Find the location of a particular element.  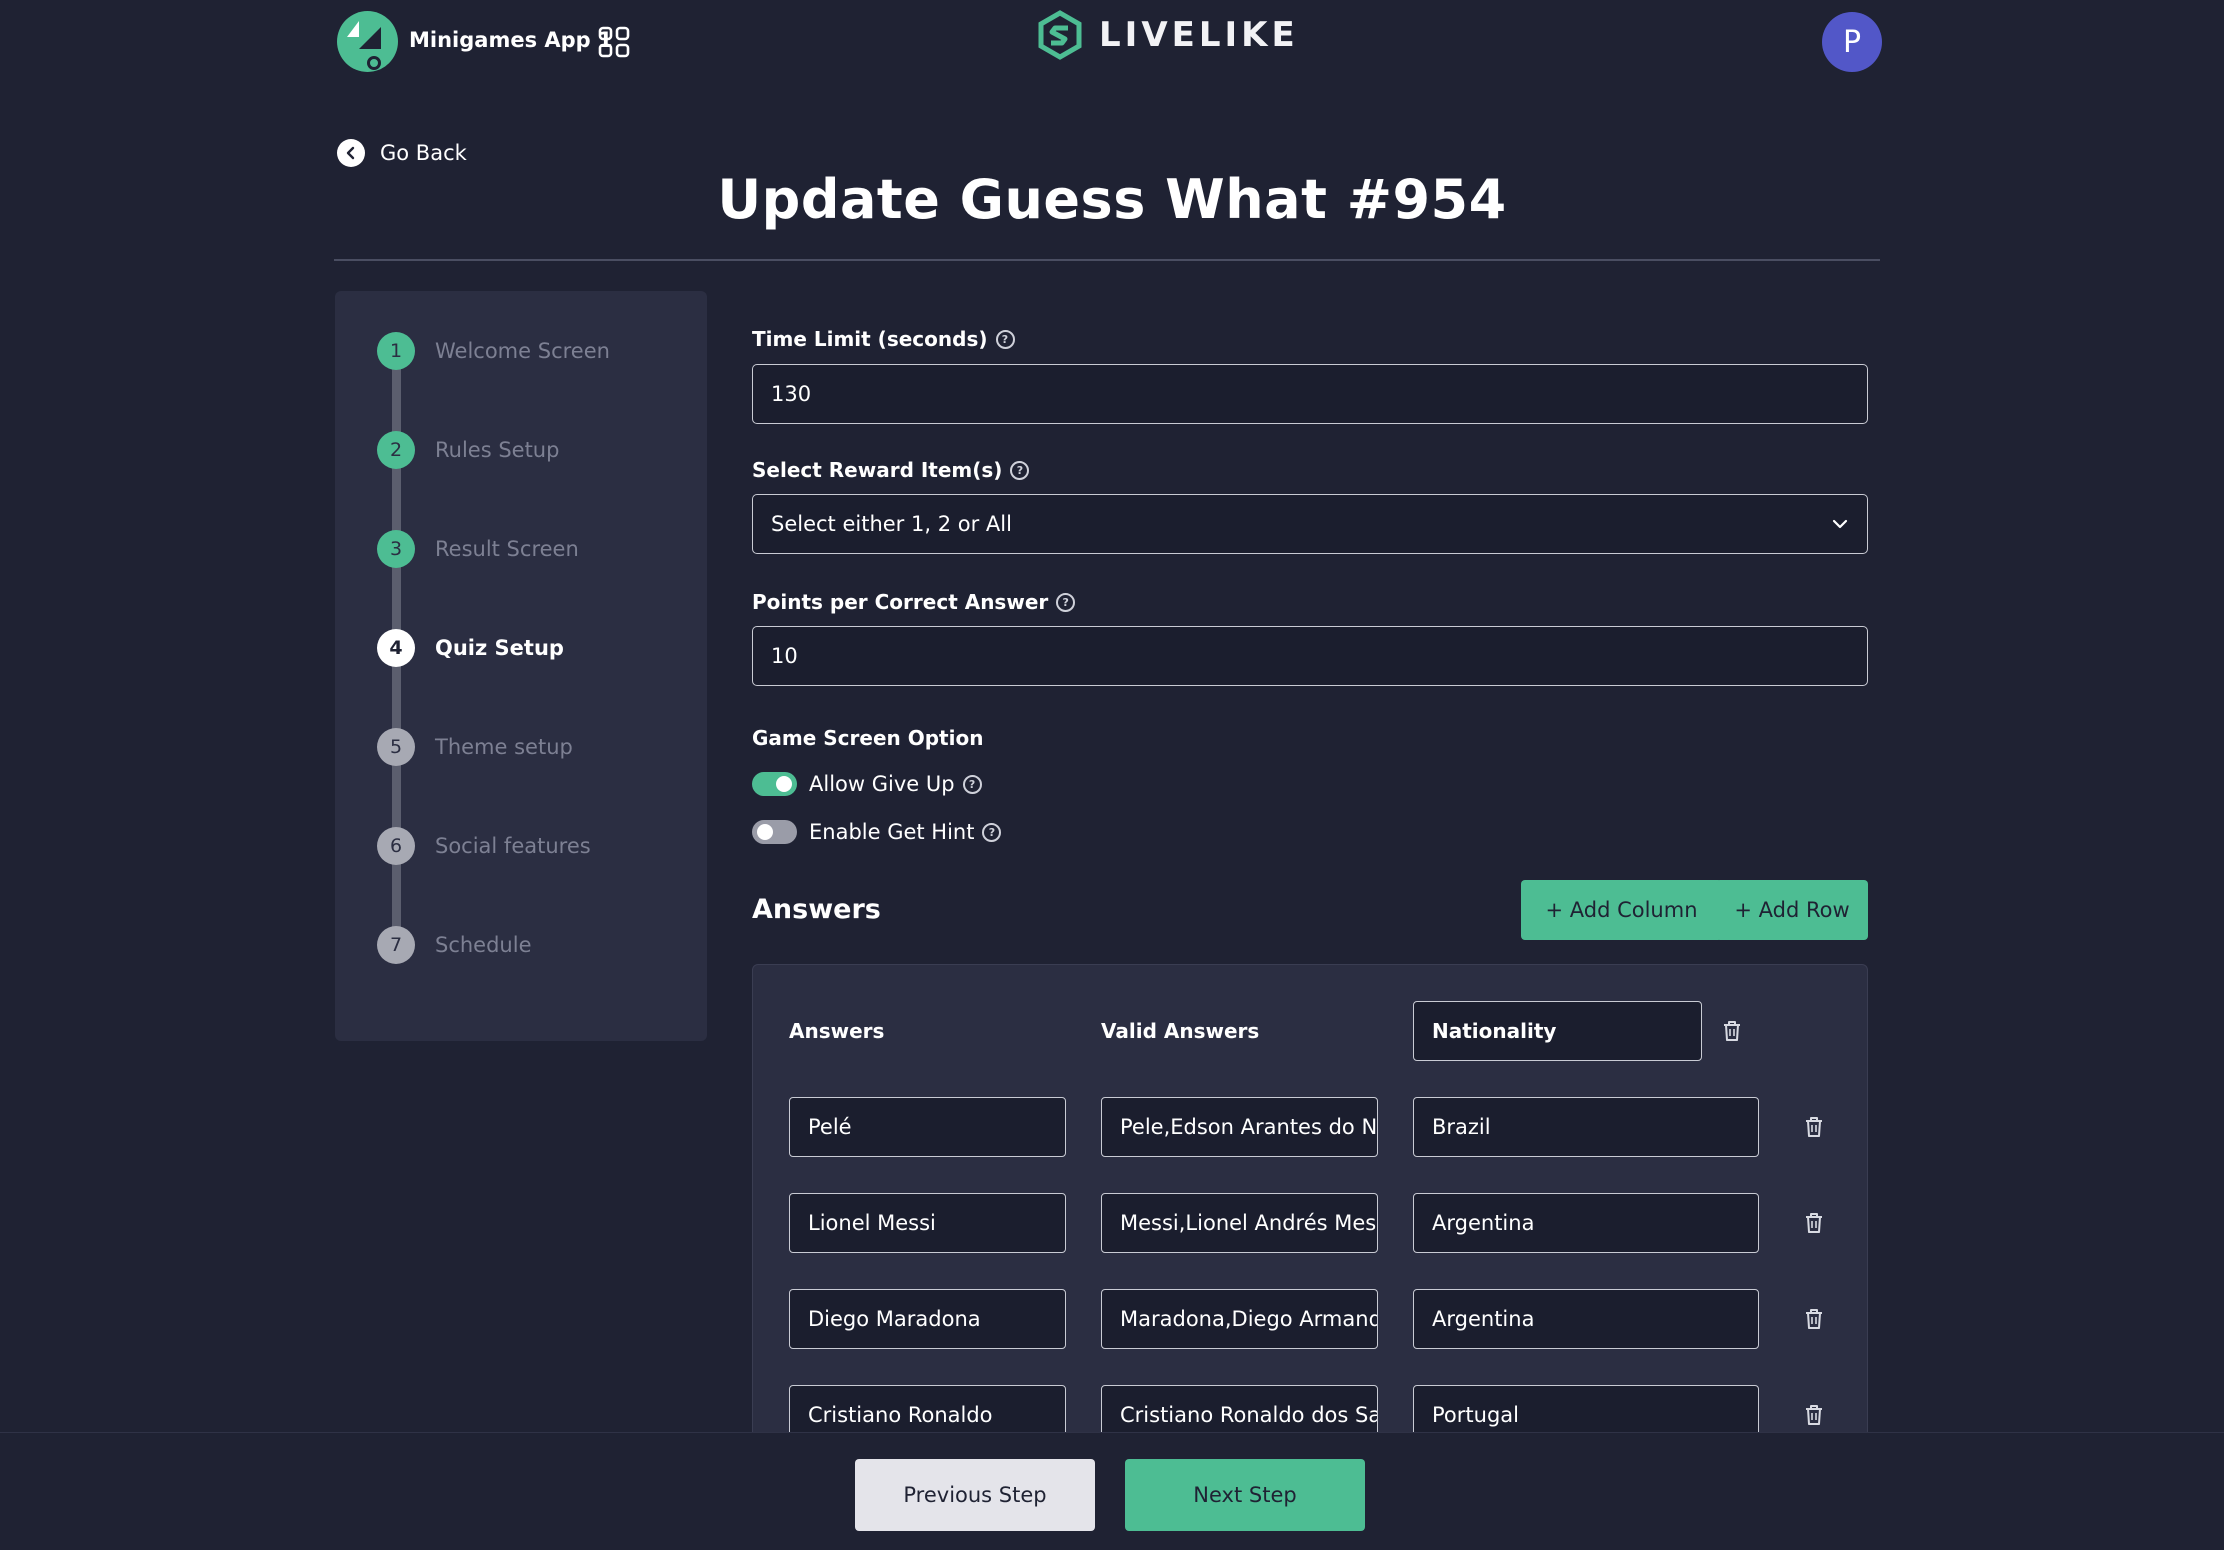

answer-cell: Pelé is located at coordinates (927, 1127).